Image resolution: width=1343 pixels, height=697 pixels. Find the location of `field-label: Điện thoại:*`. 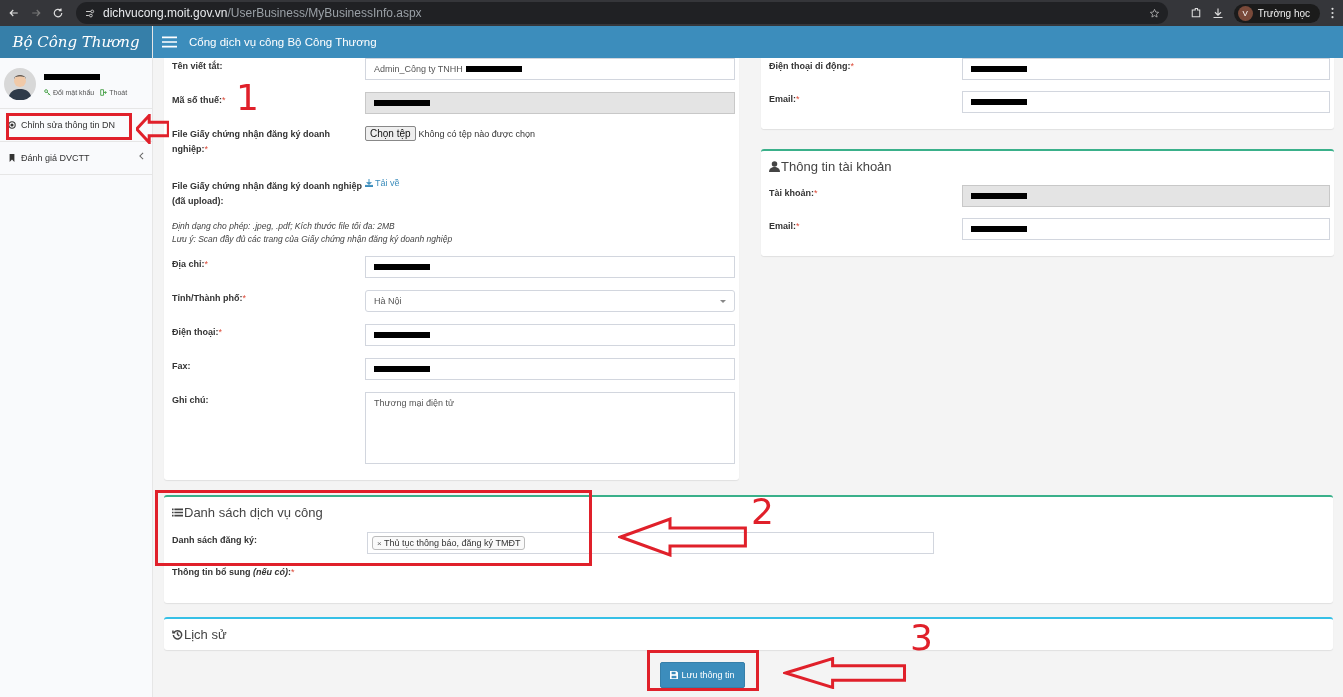

field-label: Điện thoại:* is located at coordinates (197, 333).